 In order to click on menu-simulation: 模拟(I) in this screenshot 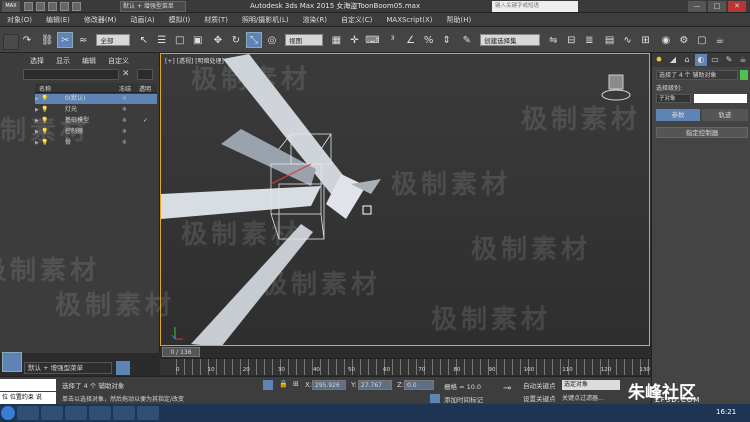, I will do `click(180, 20)`.